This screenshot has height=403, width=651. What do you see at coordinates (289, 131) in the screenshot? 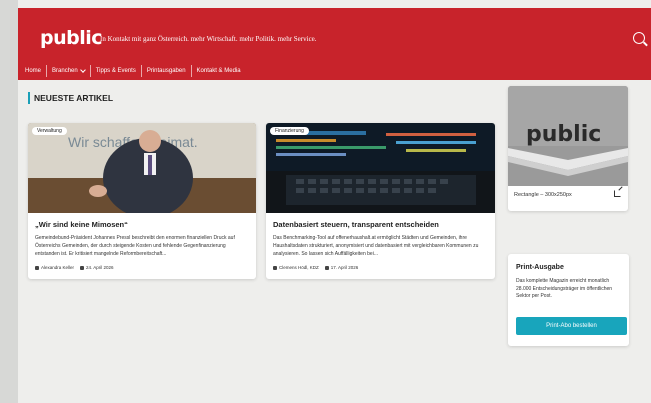
I see `category-badge: Finanzierung` at bounding box center [289, 131].